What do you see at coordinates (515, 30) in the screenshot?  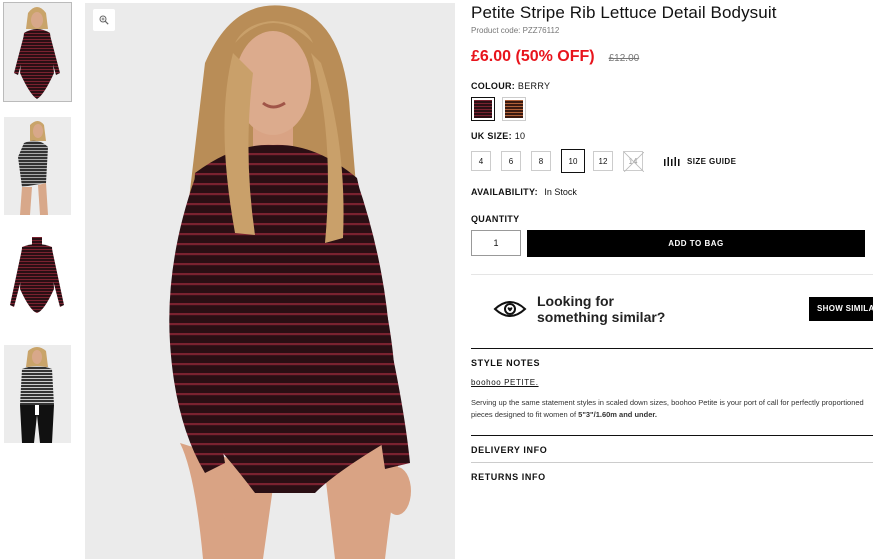 I see `product-code: Product code: PZZ76112` at bounding box center [515, 30].